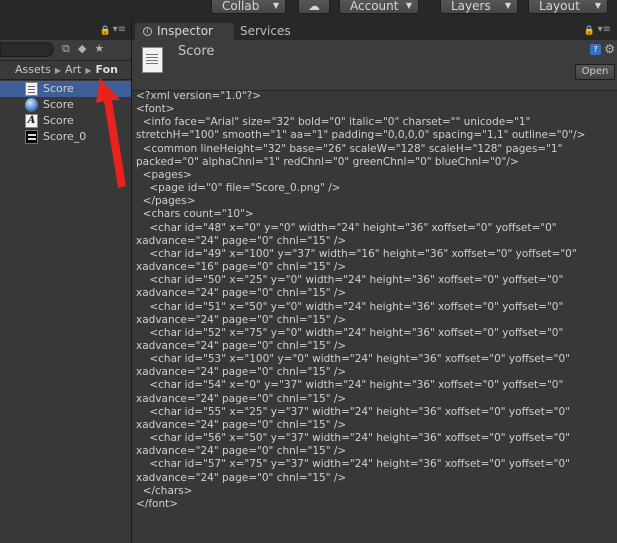 The height and width of the screenshot is (543, 617). I want to click on cloud-button: ☁, so click(314, 7).